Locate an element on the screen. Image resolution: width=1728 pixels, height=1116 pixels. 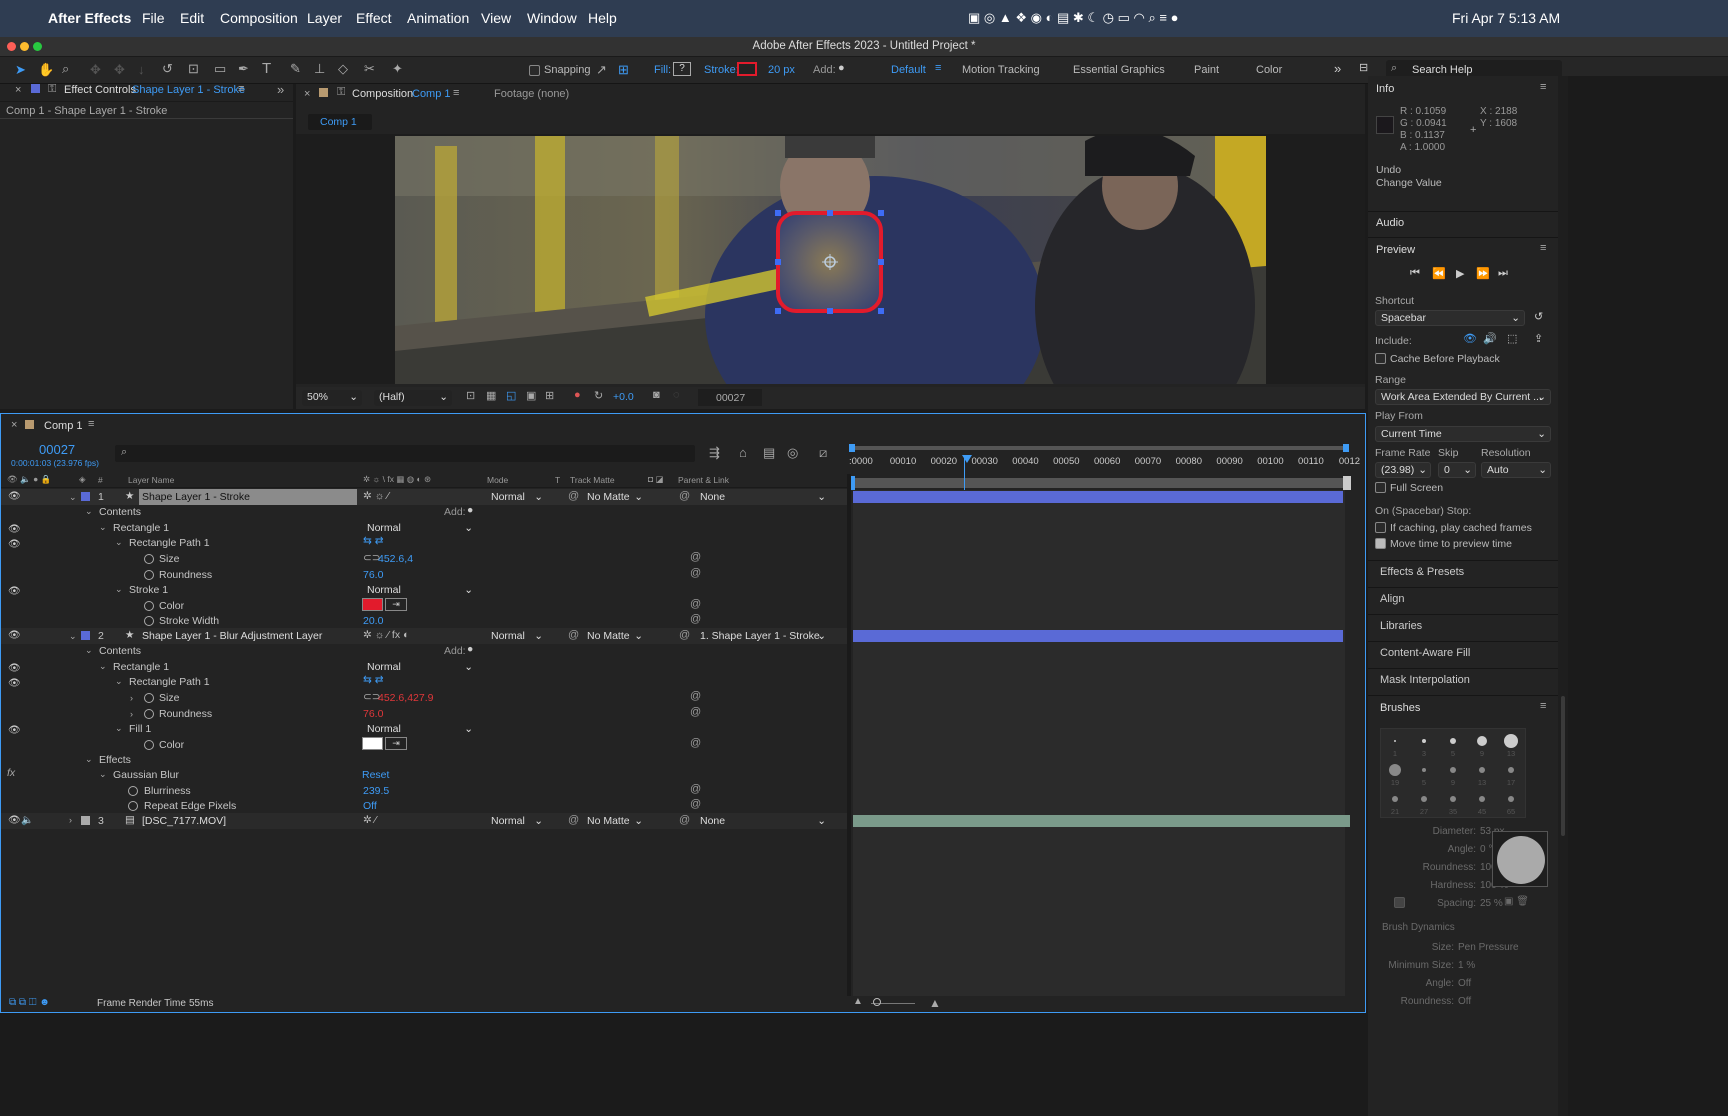
layer-1-duration-bar is located at coordinates (1098, 497).